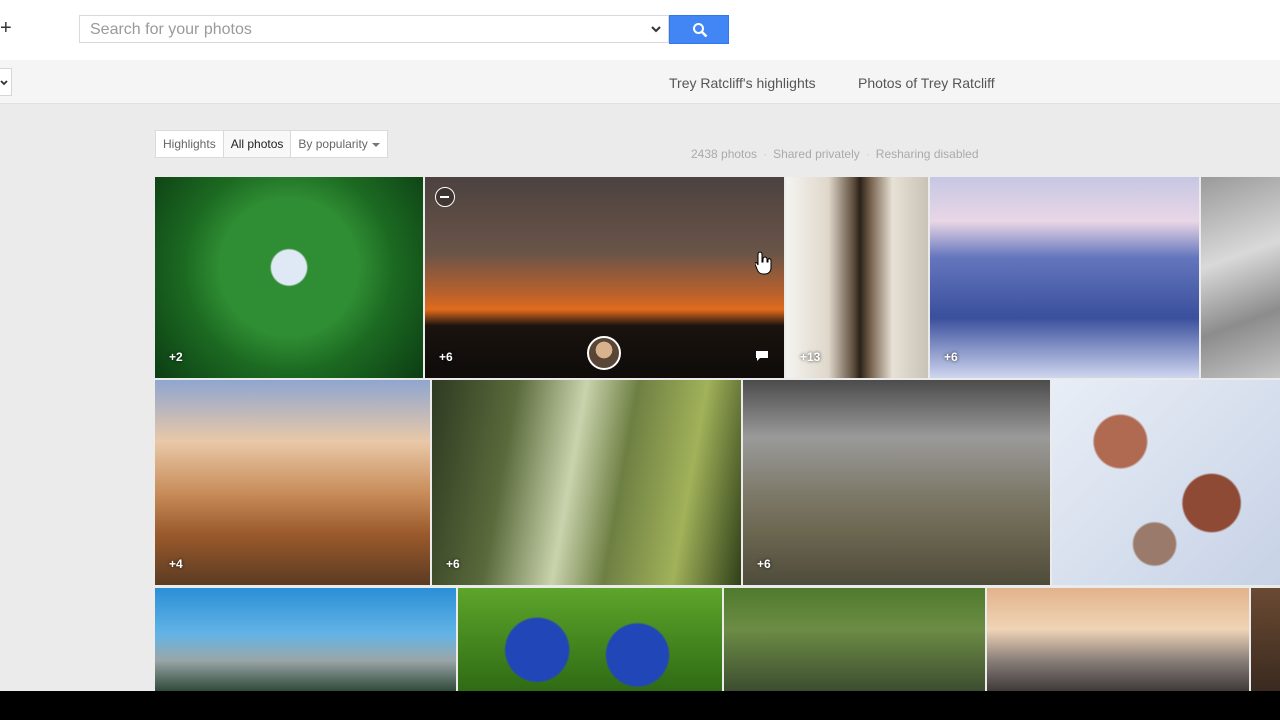 The height and width of the screenshot is (720, 1280). I want to click on avatar, so click(604, 353).